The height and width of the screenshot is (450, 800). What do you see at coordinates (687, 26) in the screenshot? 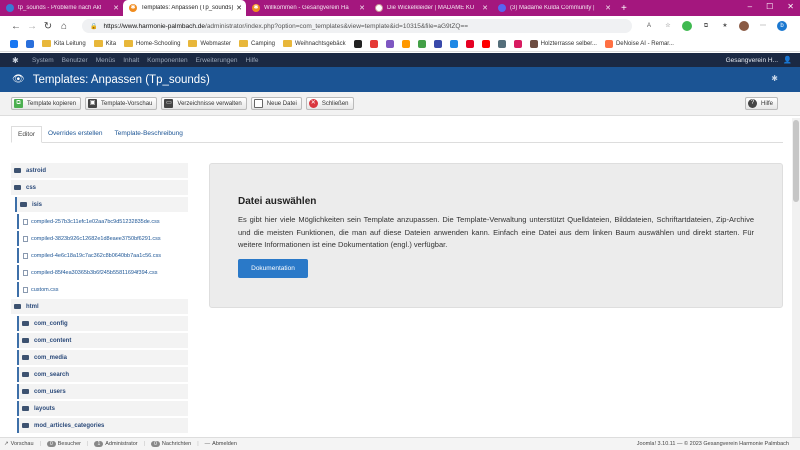
I see `extension-icon` at bounding box center [687, 26].